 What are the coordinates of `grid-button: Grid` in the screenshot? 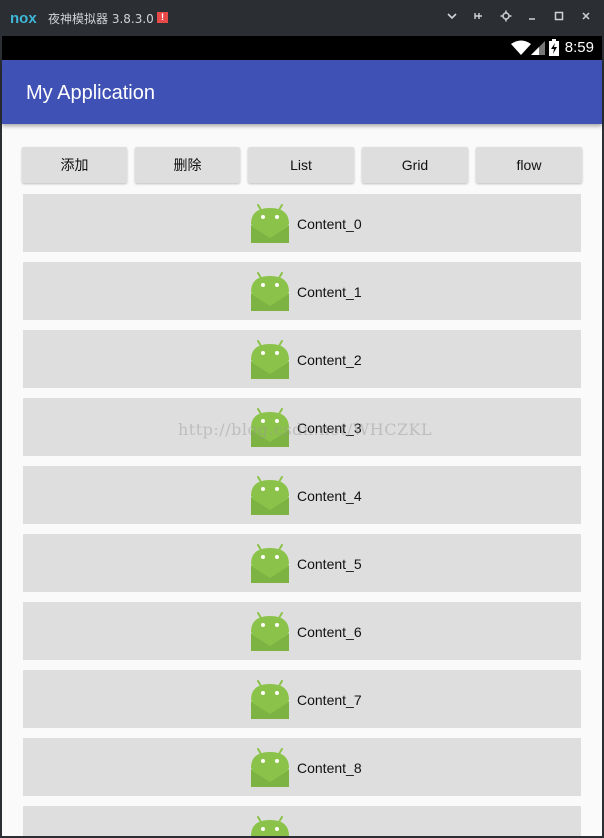 It's located at (415, 165).